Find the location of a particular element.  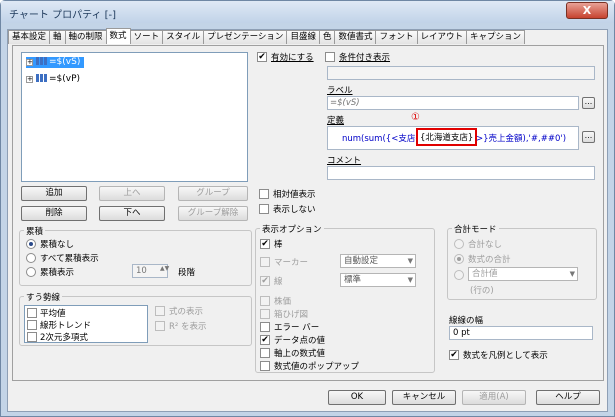

steps-spinner-icon: ▲▼ is located at coordinates (164, 268).